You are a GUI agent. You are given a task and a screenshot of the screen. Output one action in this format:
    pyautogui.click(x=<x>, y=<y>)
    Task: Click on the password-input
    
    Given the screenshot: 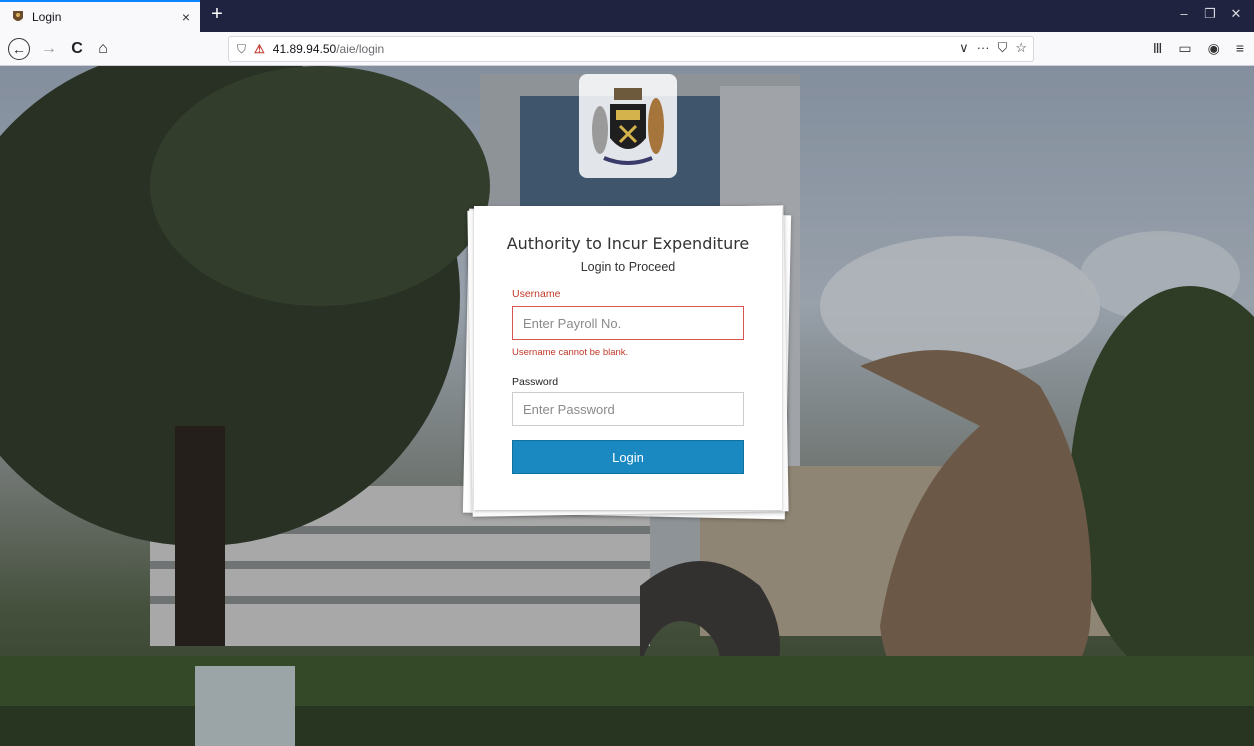 What is the action you would take?
    pyautogui.click(x=628, y=409)
    